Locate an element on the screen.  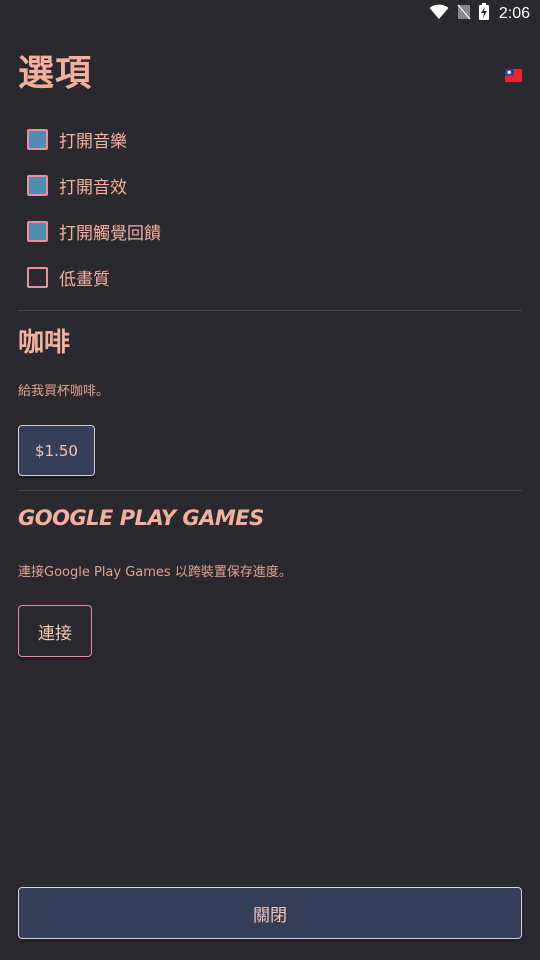
haptic-feedback-checkbox is located at coordinates (37, 231).